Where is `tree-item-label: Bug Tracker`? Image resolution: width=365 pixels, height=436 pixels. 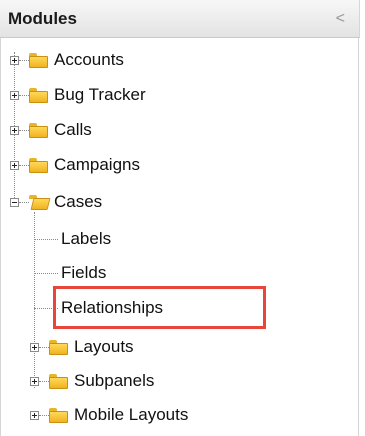 tree-item-label: Bug Tracker is located at coordinates (100, 94).